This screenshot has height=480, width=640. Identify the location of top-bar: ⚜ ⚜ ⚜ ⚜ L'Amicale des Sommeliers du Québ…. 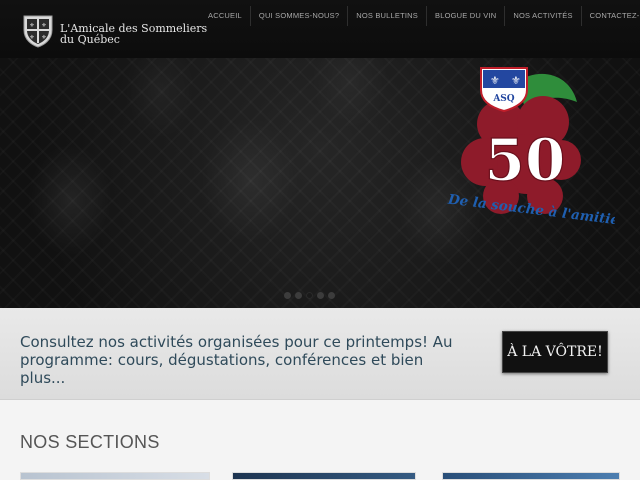
(320, 29).